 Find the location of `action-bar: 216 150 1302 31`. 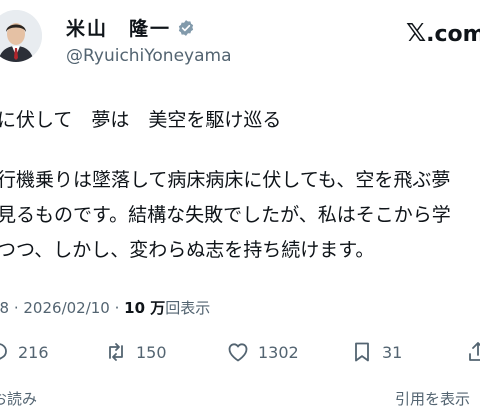

action-bar: 216 150 1302 31 is located at coordinates (240, 353).